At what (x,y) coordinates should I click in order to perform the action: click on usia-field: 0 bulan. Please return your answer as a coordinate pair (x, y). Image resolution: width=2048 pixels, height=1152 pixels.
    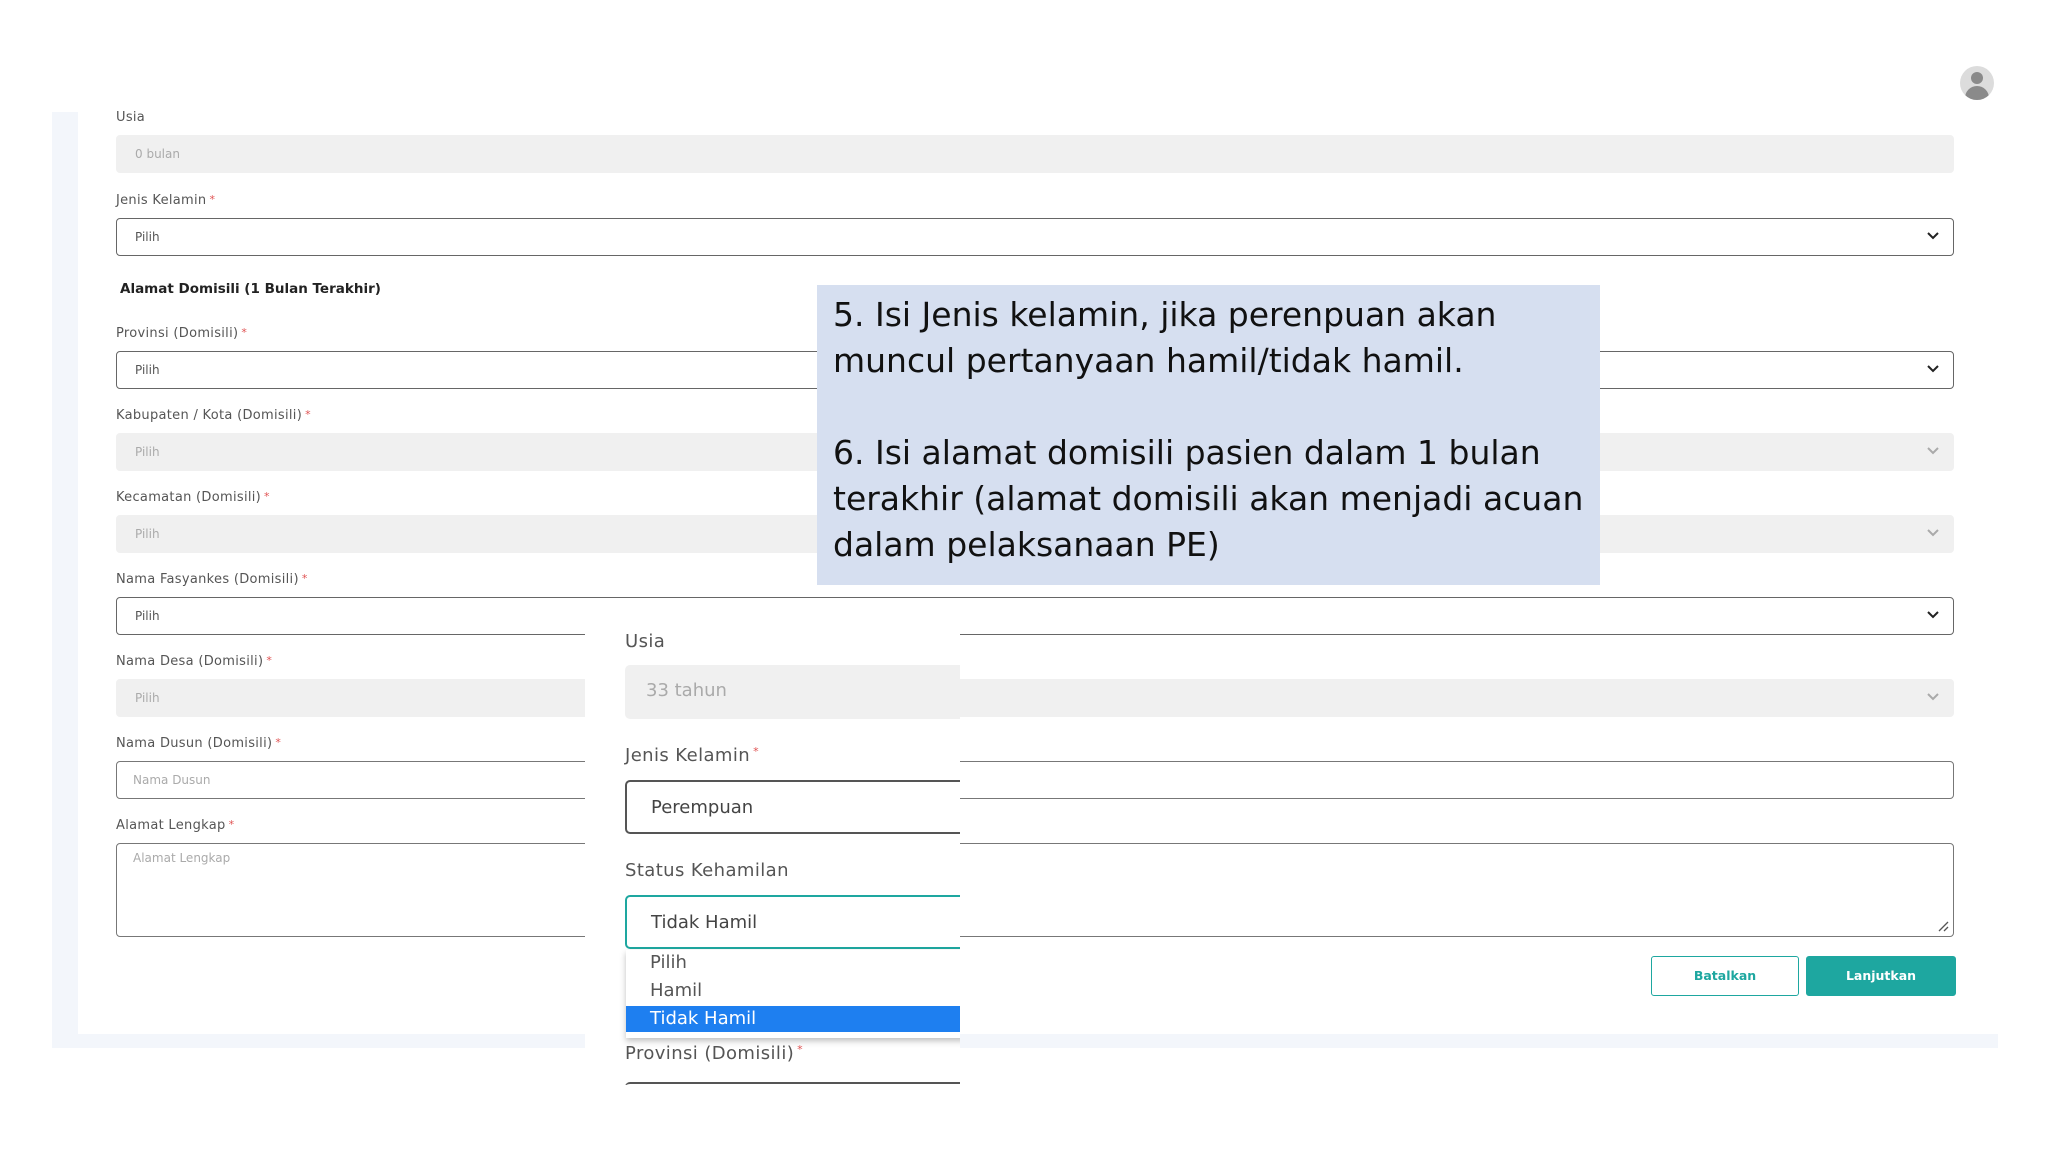
    Looking at the image, I should click on (1035, 154).